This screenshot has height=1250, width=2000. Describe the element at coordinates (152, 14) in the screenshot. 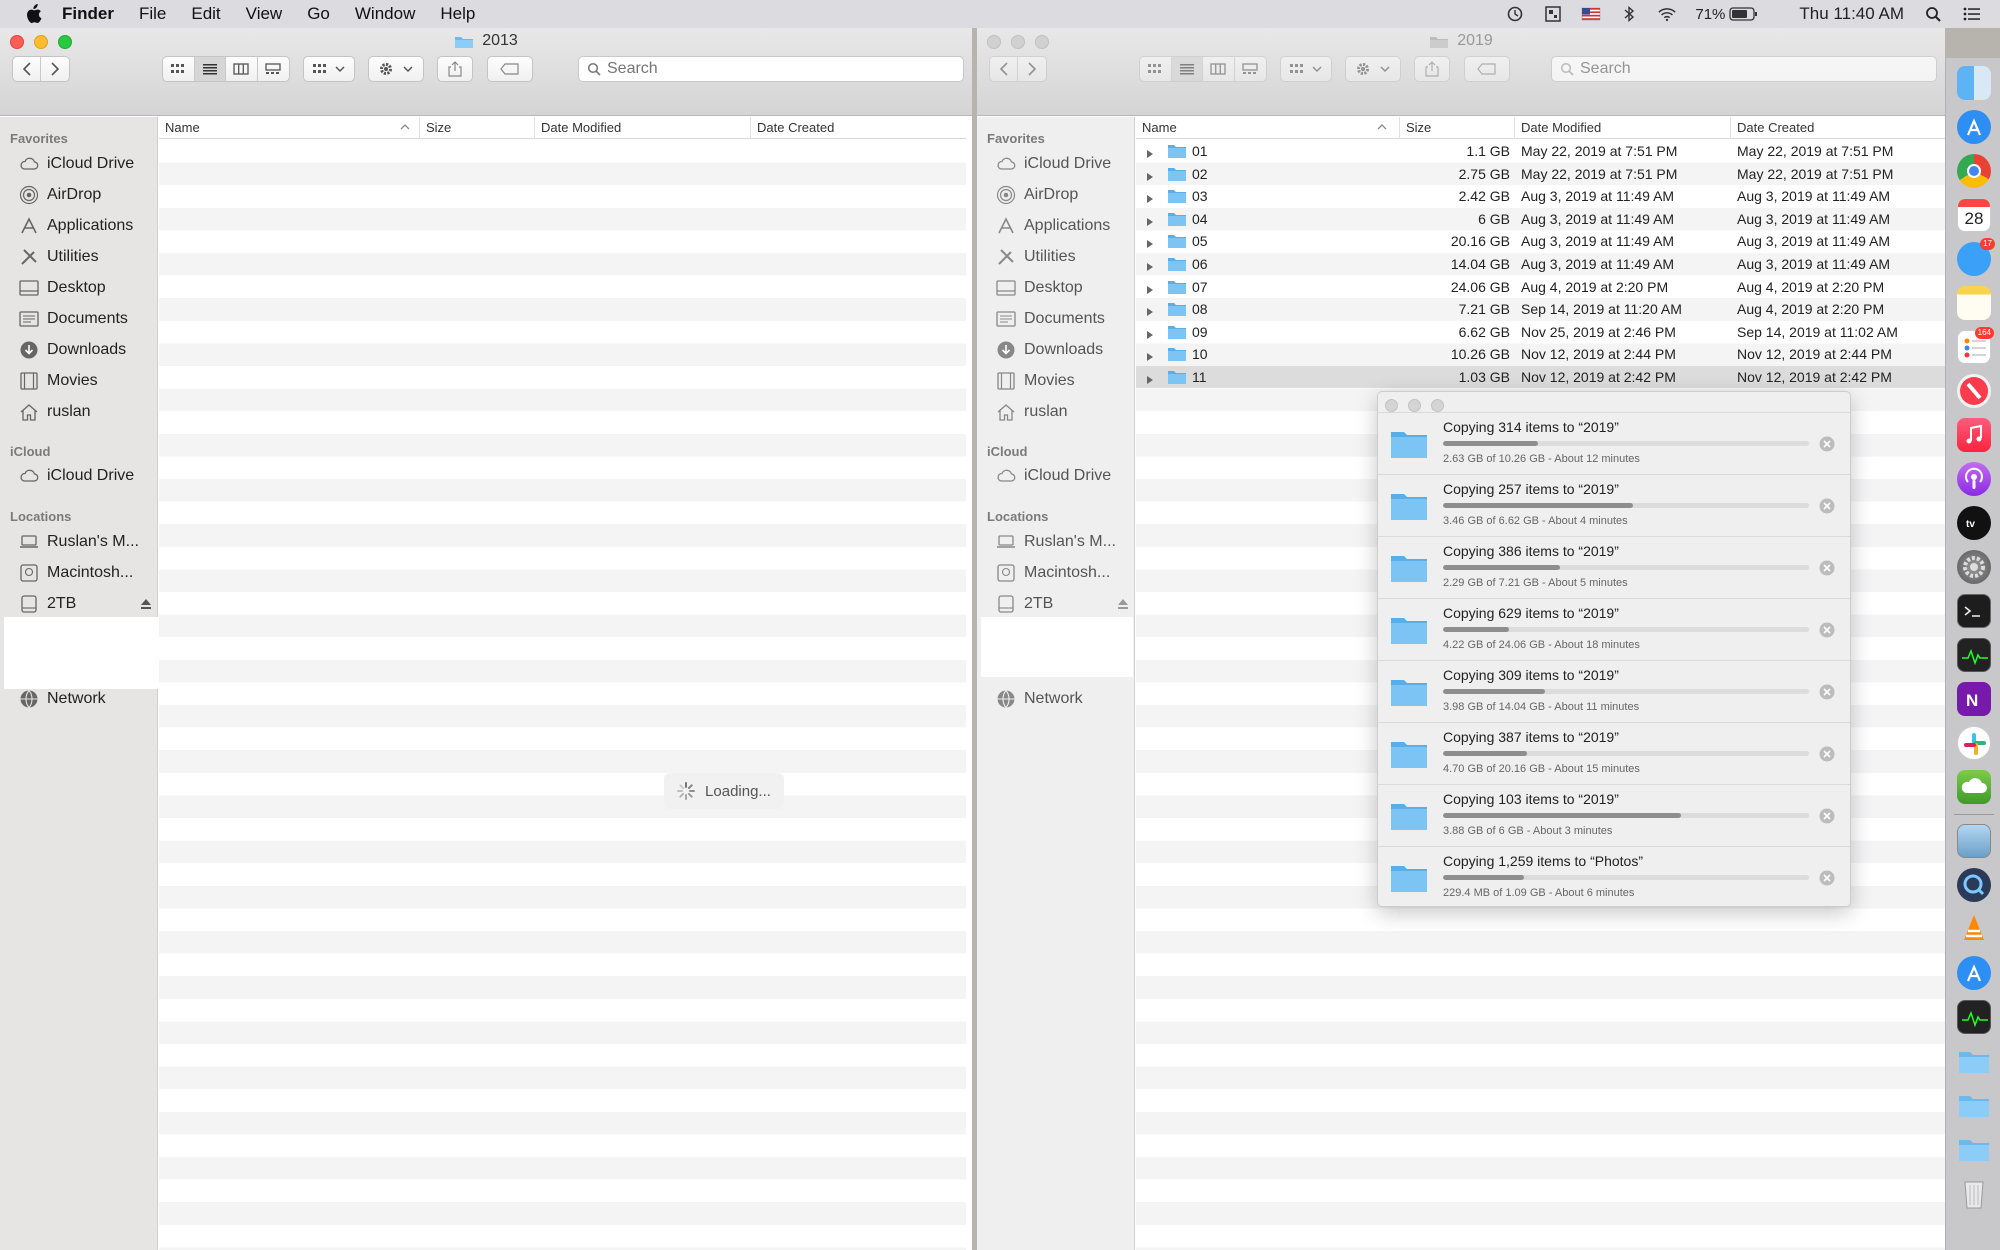

I see `menu-file: File` at that location.